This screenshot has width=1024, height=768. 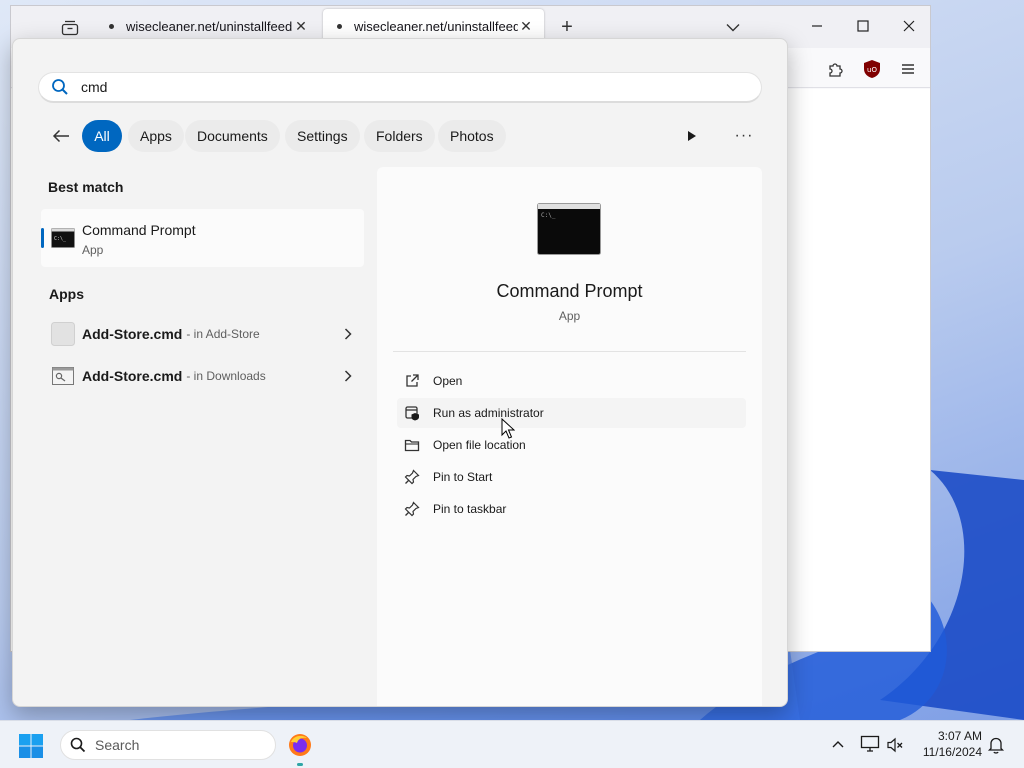 What do you see at coordinates (744, 136) in the screenshot?
I see `more-options-button: ···` at bounding box center [744, 136].